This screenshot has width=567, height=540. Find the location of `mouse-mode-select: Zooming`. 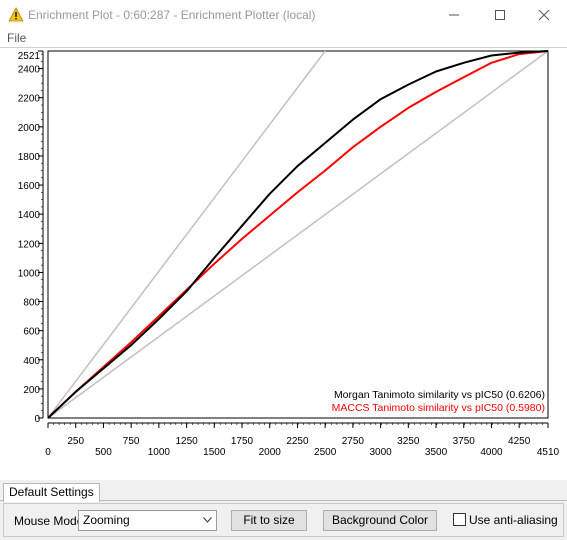

mouse-mode-select: Zooming is located at coordinates (147, 520).